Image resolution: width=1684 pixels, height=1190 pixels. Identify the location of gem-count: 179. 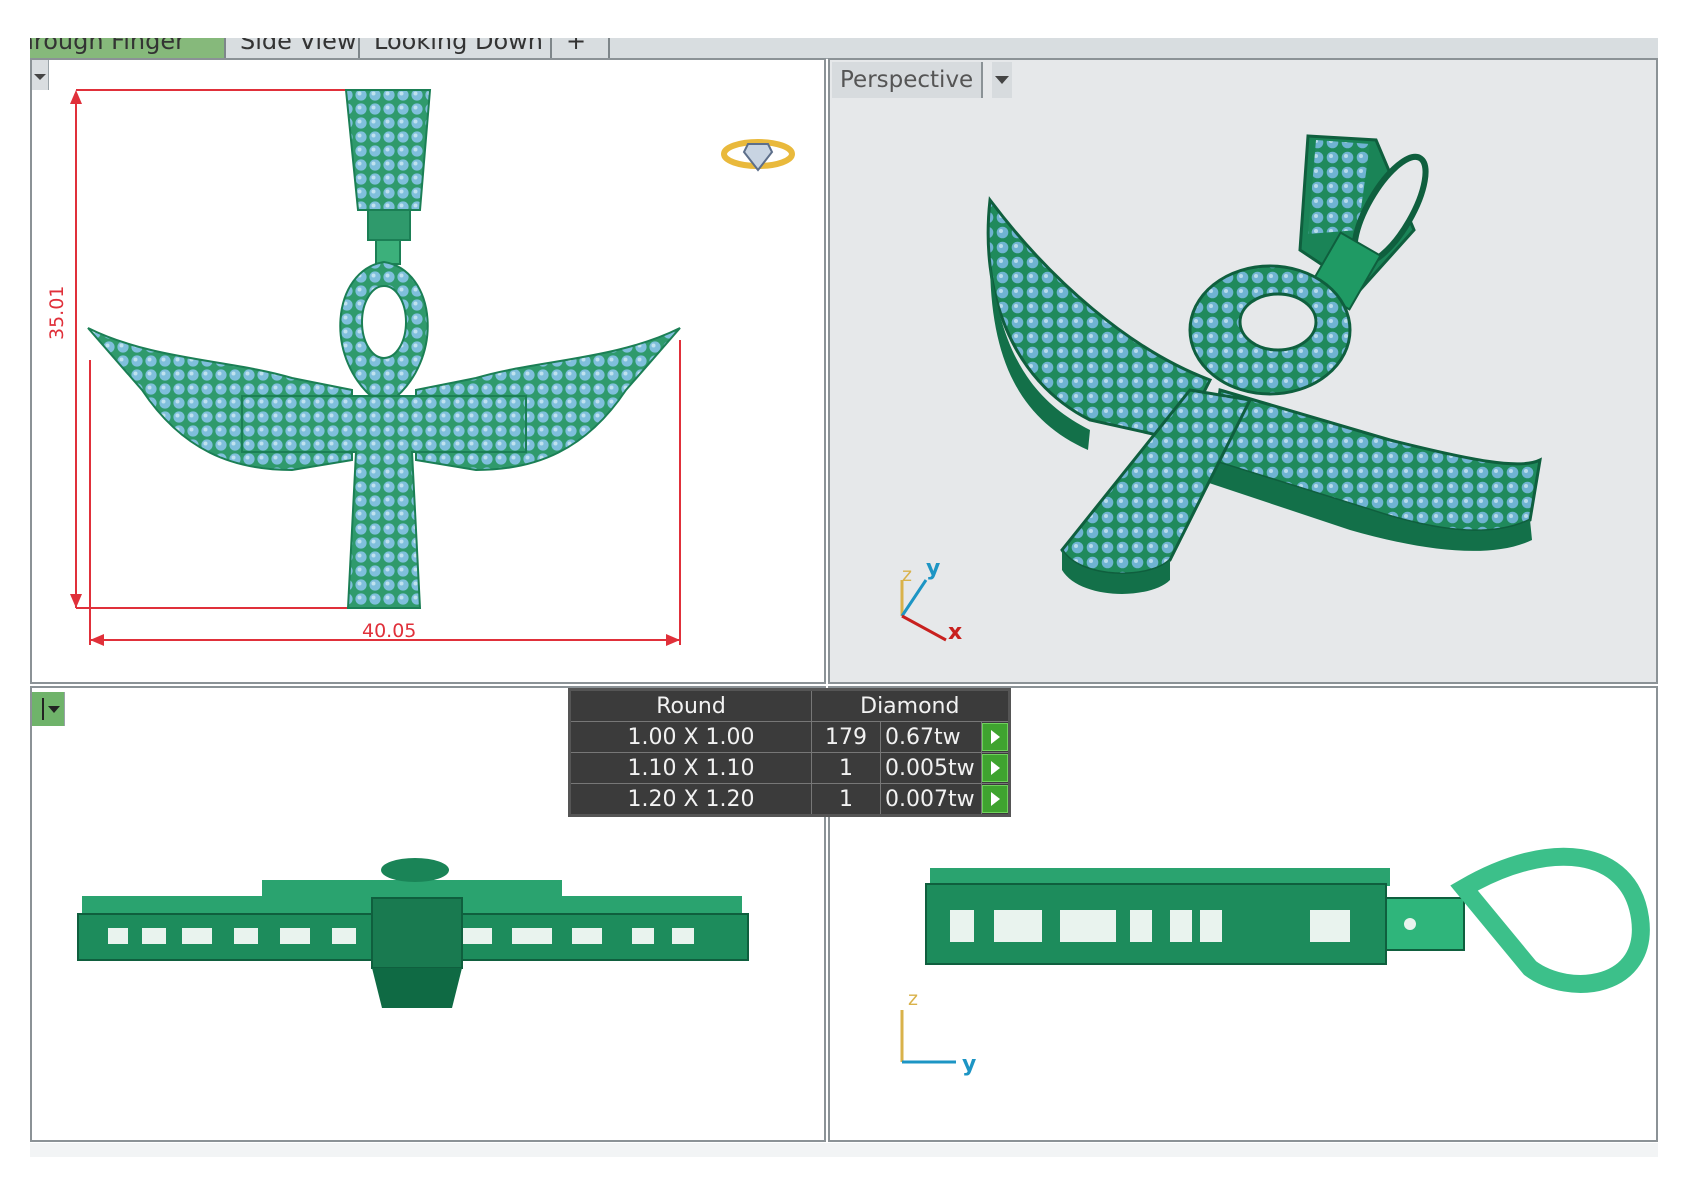
(846, 737).